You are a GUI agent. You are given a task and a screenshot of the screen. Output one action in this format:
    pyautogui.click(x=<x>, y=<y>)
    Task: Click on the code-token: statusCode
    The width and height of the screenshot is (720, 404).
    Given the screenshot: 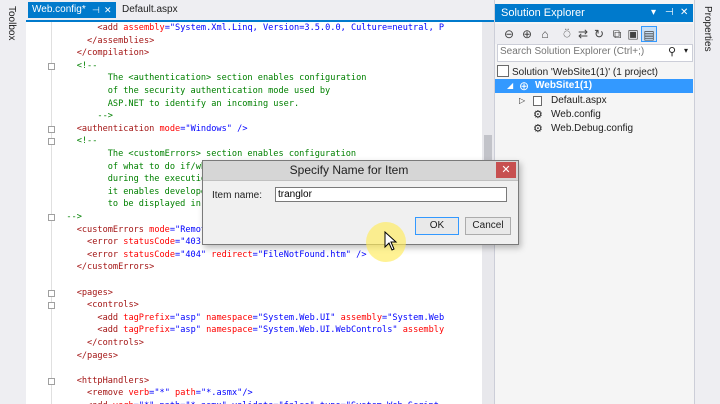 What is the action you would take?
    pyautogui.click(x=149, y=254)
    